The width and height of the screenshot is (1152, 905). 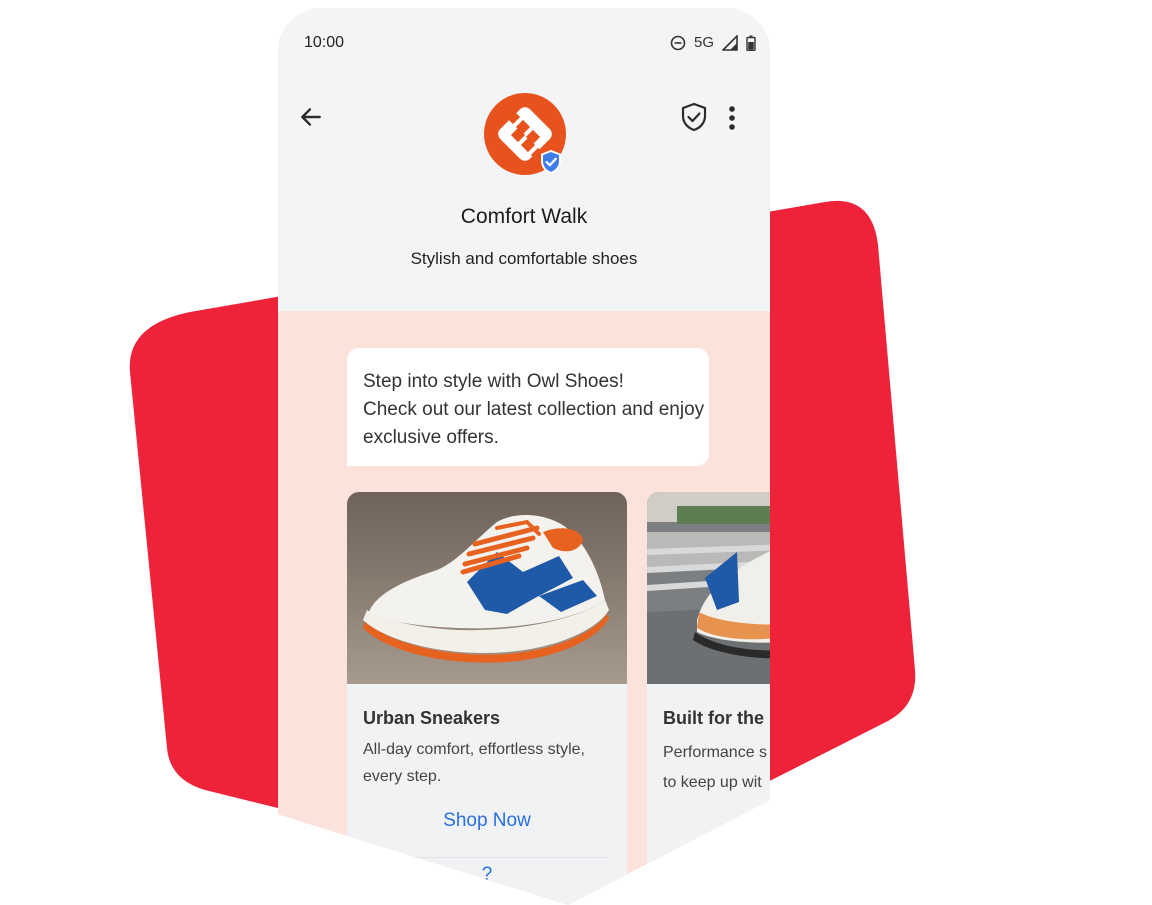 I want to click on arrow-left-icon, so click(x=311, y=117).